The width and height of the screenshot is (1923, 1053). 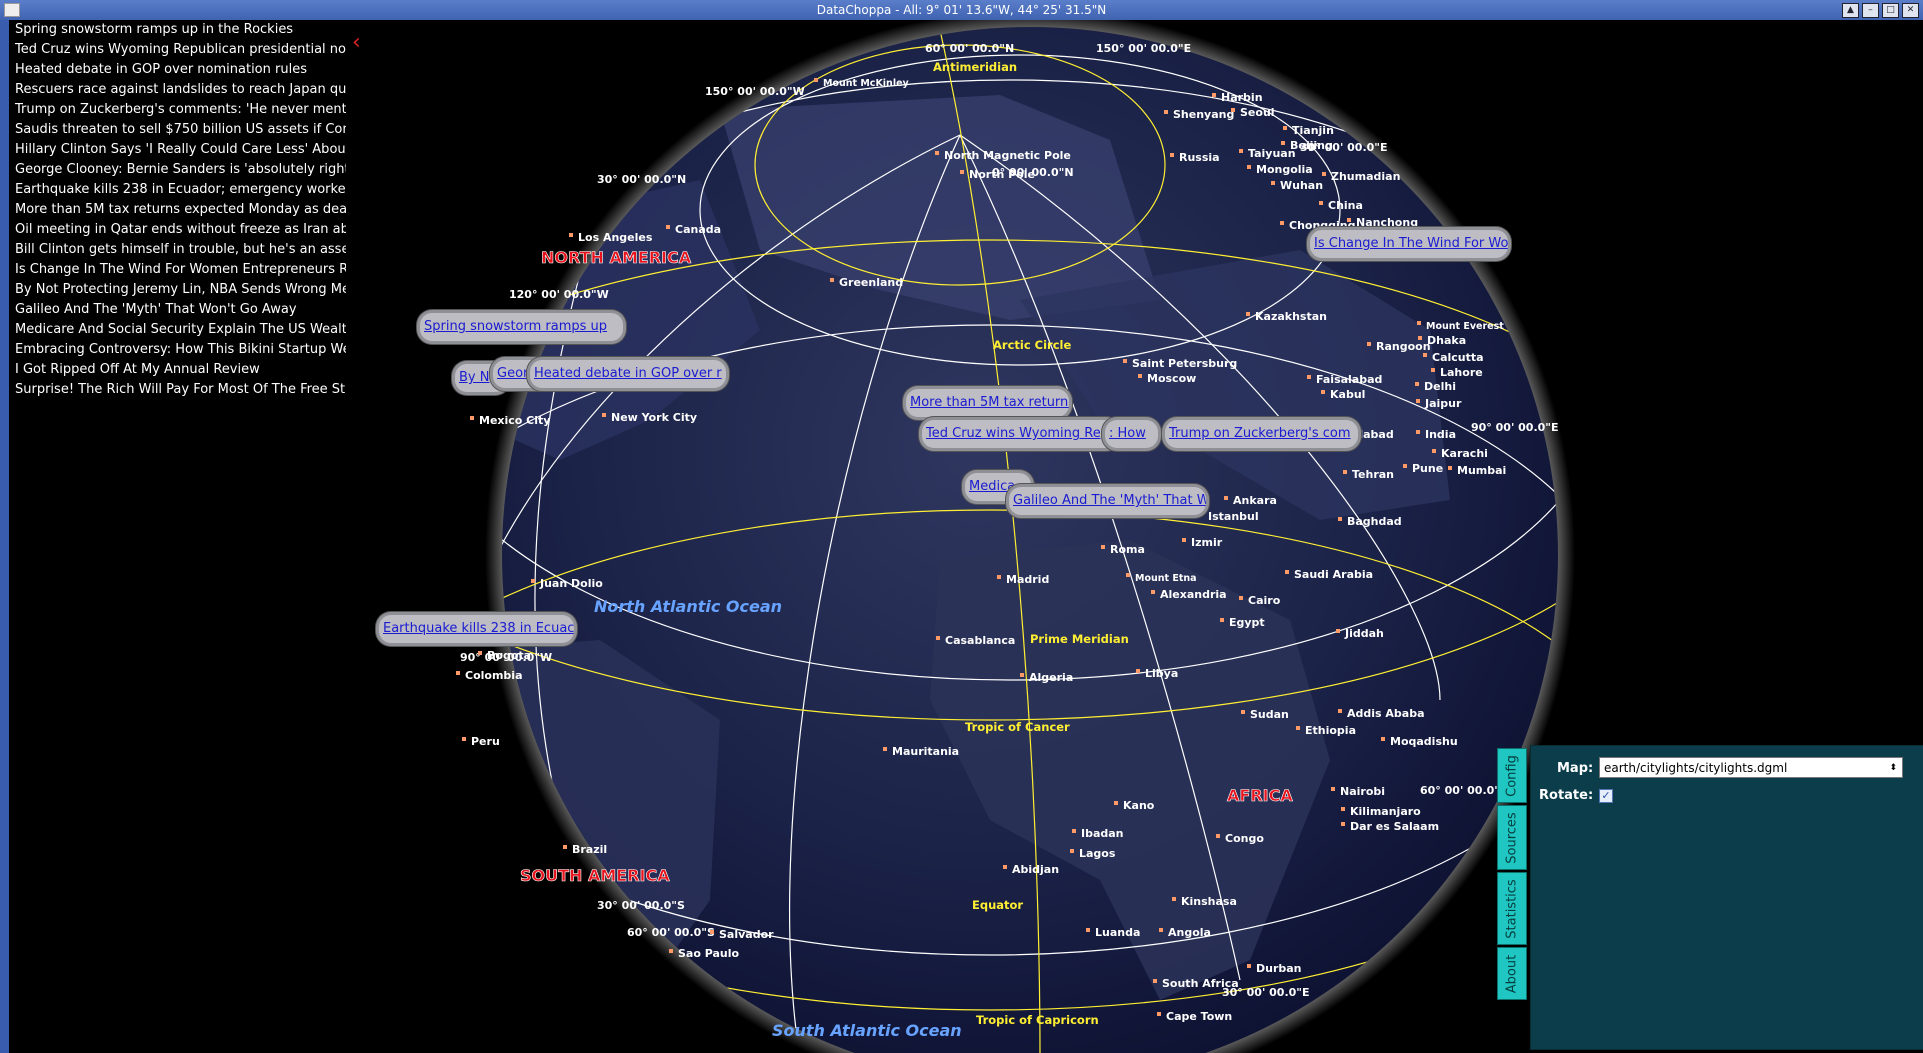 I want to click on rotate-label: Rotate:, so click(x=1566, y=795).